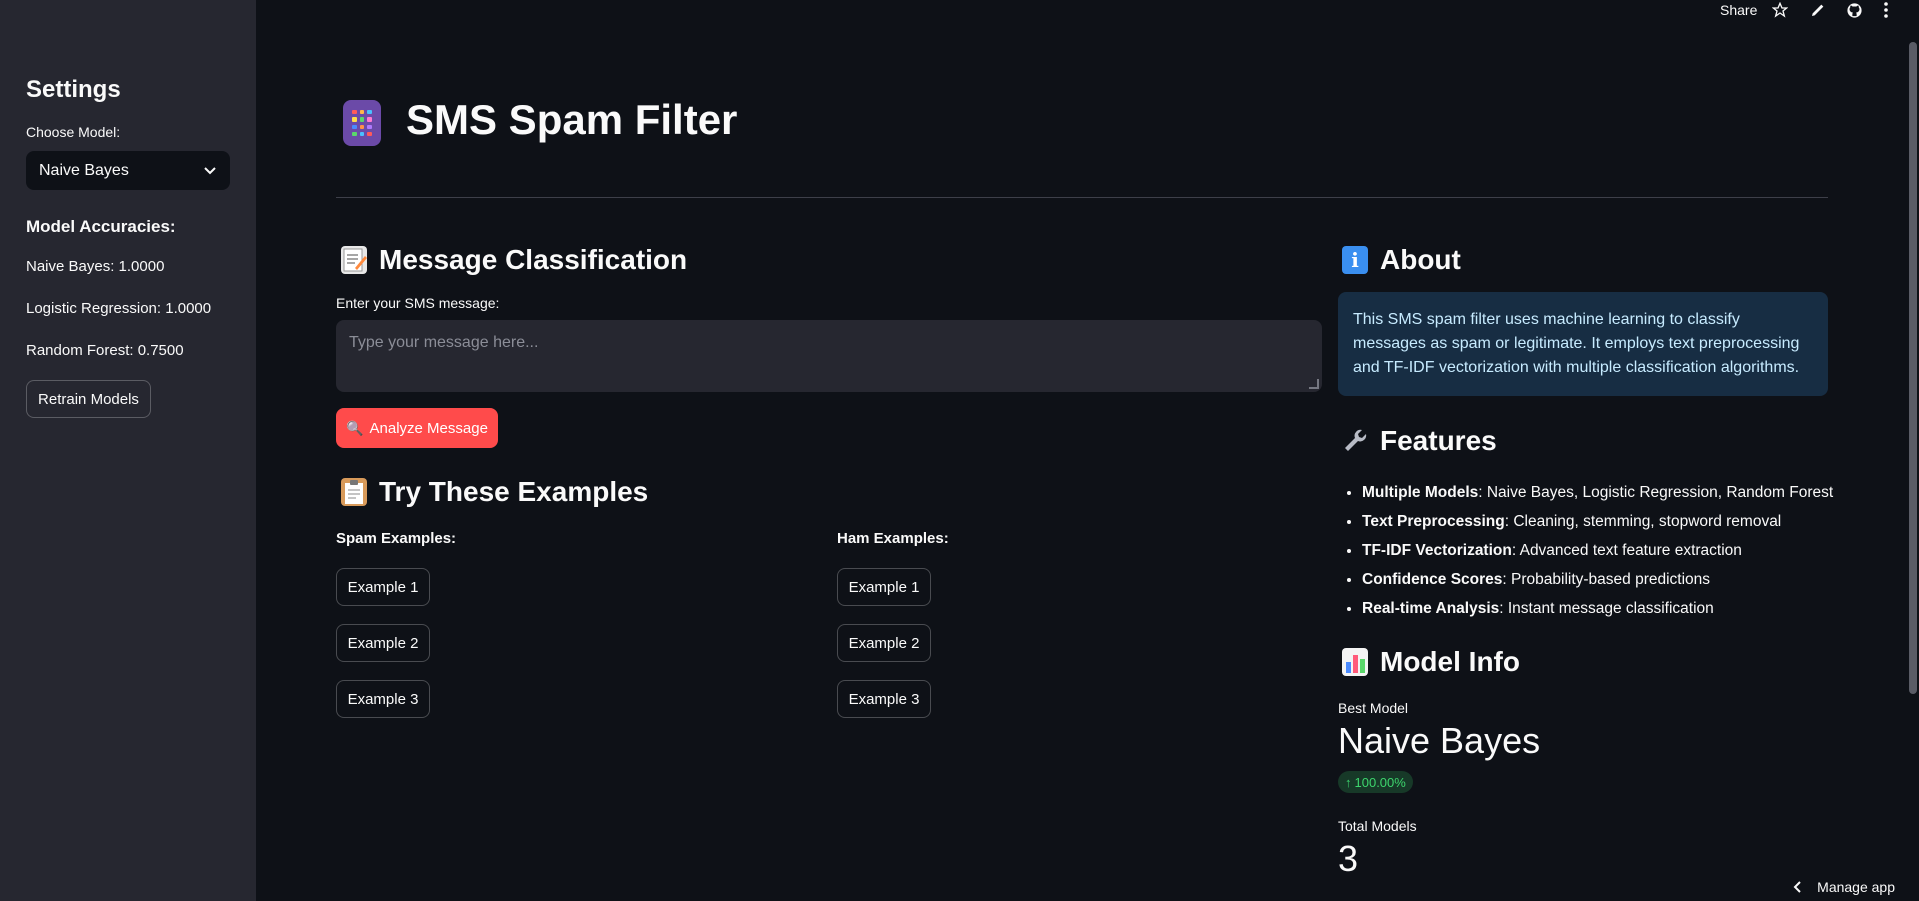 The height and width of the screenshot is (901, 1919). What do you see at coordinates (355, 427) in the screenshot?
I see `search-icon: 🔍` at bounding box center [355, 427].